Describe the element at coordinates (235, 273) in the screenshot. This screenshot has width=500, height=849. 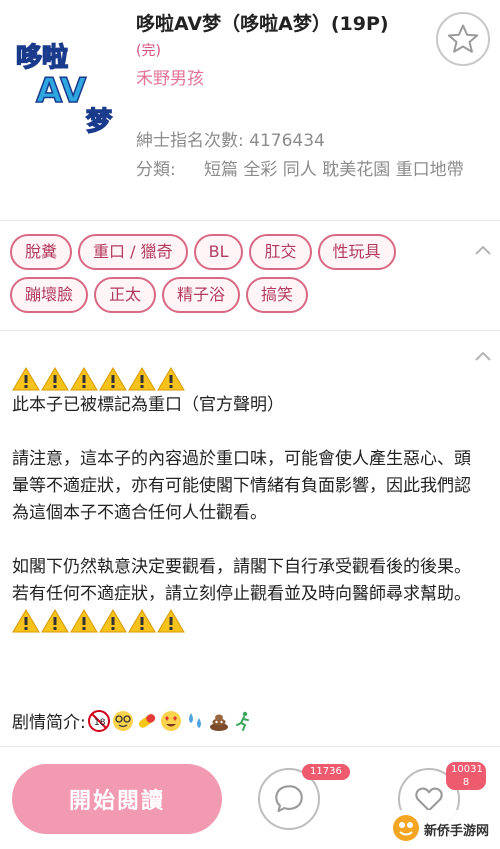
I see `tag-list: 脫糞 重口 / 獵奇 BL 肛交 性玩具 蹦壞臉 正太 精子浴 搞笑` at that location.